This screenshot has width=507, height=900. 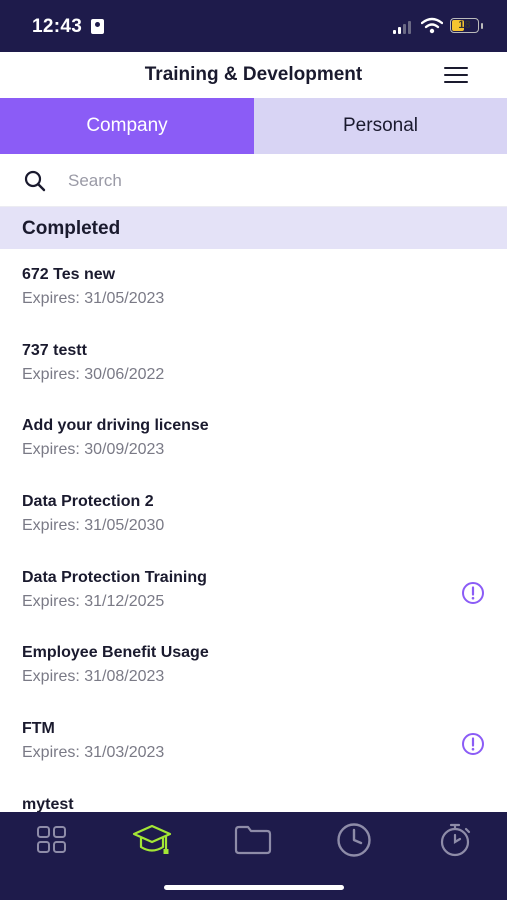 What do you see at coordinates (253, 514) in the screenshot?
I see `list-item: Data Protection 2 Expires: 31/05/2030` at bounding box center [253, 514].